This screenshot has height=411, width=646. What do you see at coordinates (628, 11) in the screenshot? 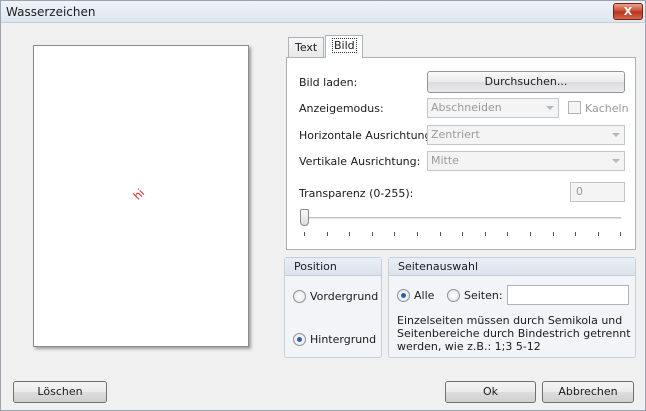
I see `close-button: X` at bounding box center [628, 11].